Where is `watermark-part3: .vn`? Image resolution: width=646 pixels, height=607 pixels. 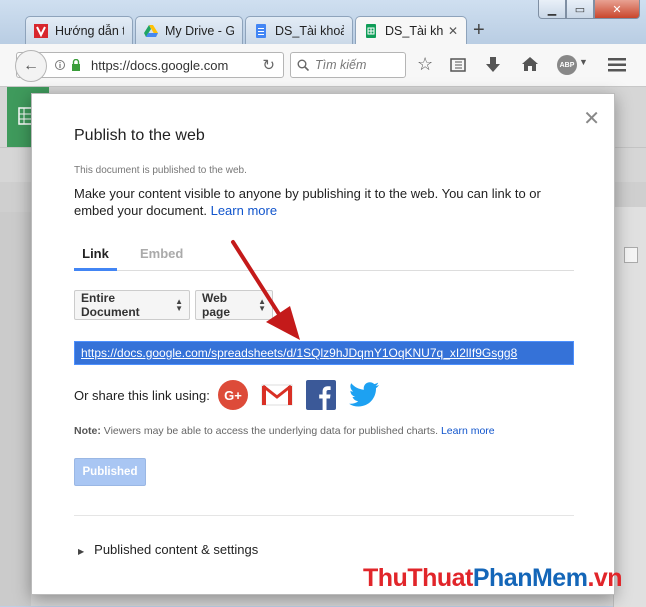 watermark-part3: .vn is located at coordinates (605, 578).